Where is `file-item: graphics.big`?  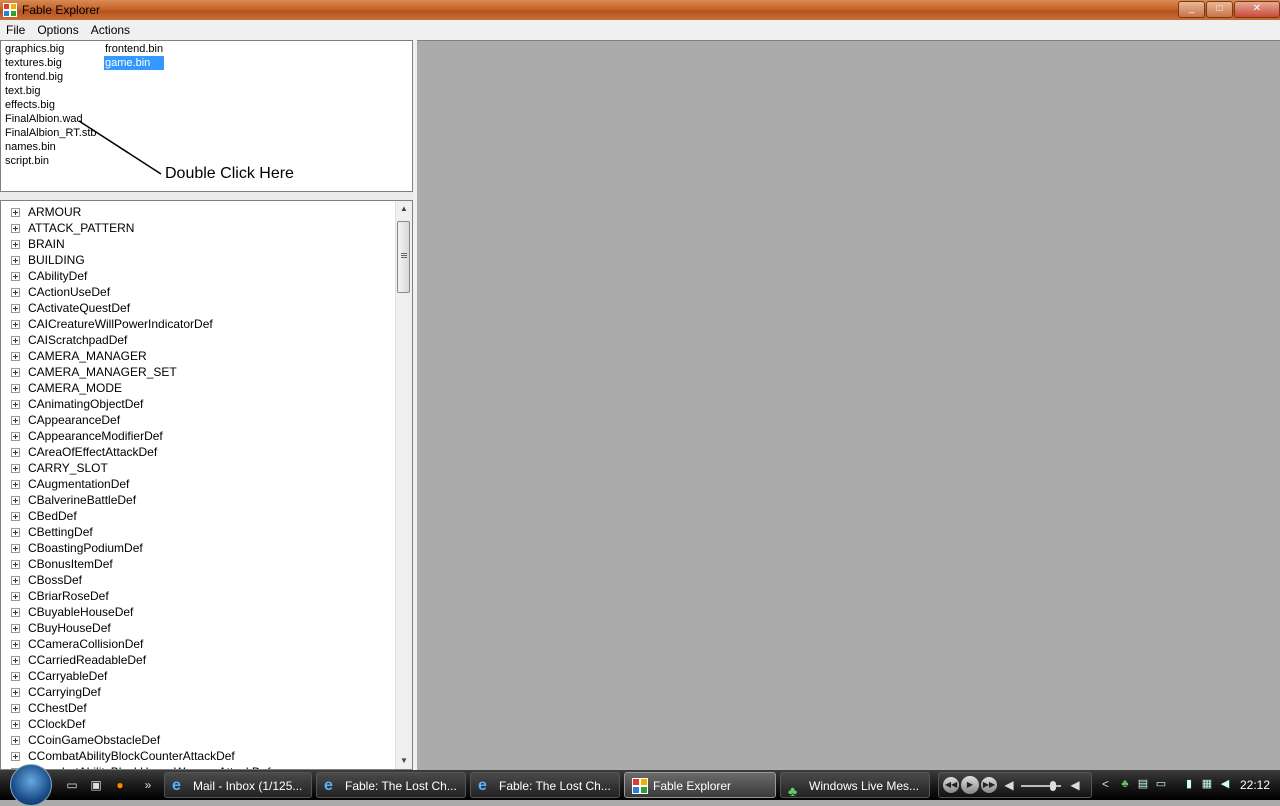
file-item: graphics.big is located at coordinates (51, 49).